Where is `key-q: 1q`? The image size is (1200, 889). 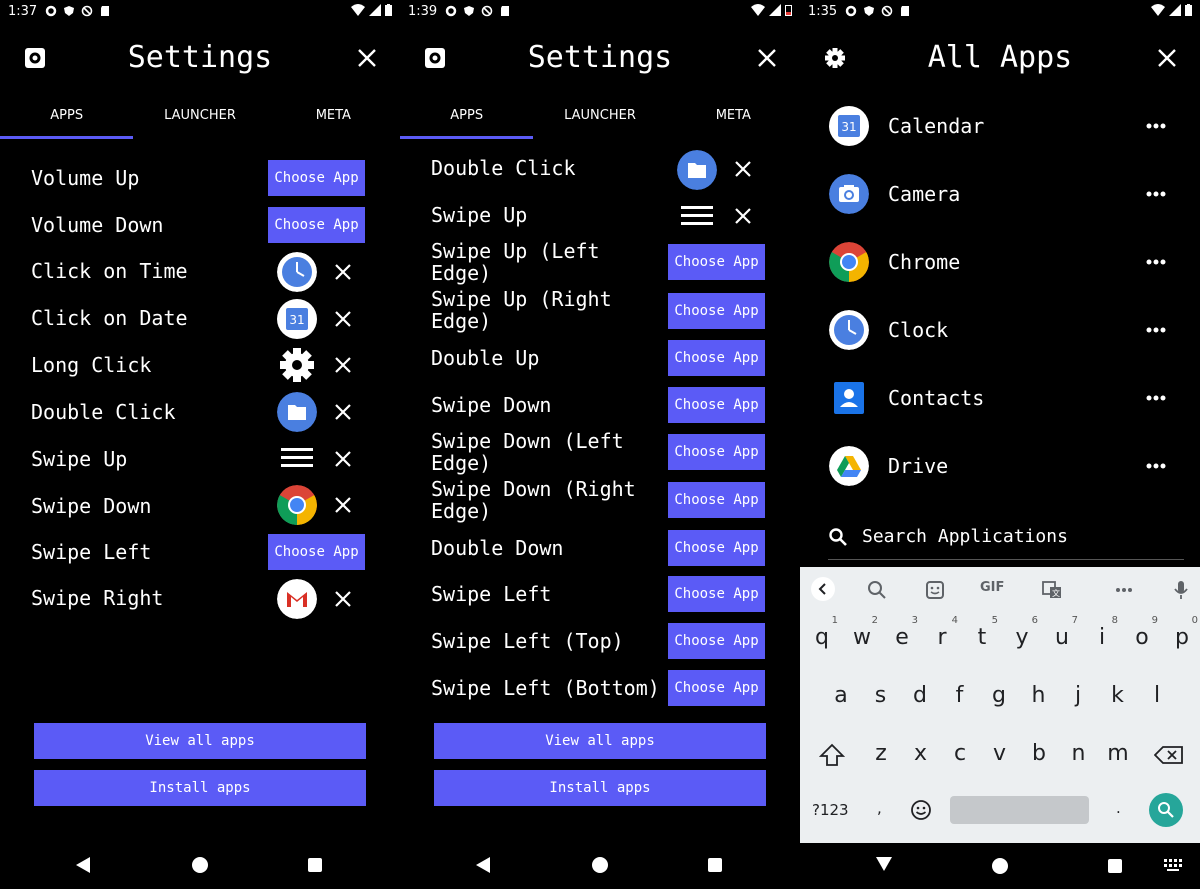 key-q: 1q is located at coordinates (822, 636).